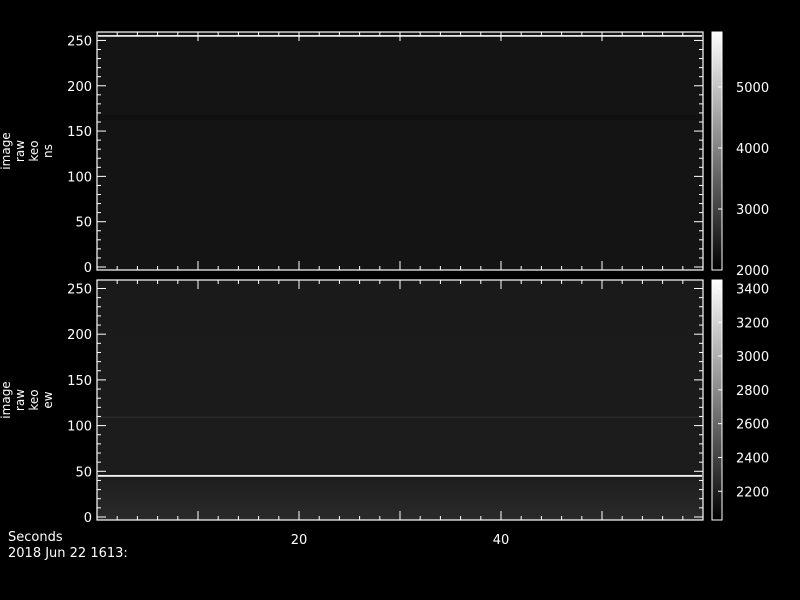 The width and height of the screenshot is (800, 600). I want to click on ew-colorbar: 2200 2400 2600 2800 3000 3200 3400, so click(740, 400).